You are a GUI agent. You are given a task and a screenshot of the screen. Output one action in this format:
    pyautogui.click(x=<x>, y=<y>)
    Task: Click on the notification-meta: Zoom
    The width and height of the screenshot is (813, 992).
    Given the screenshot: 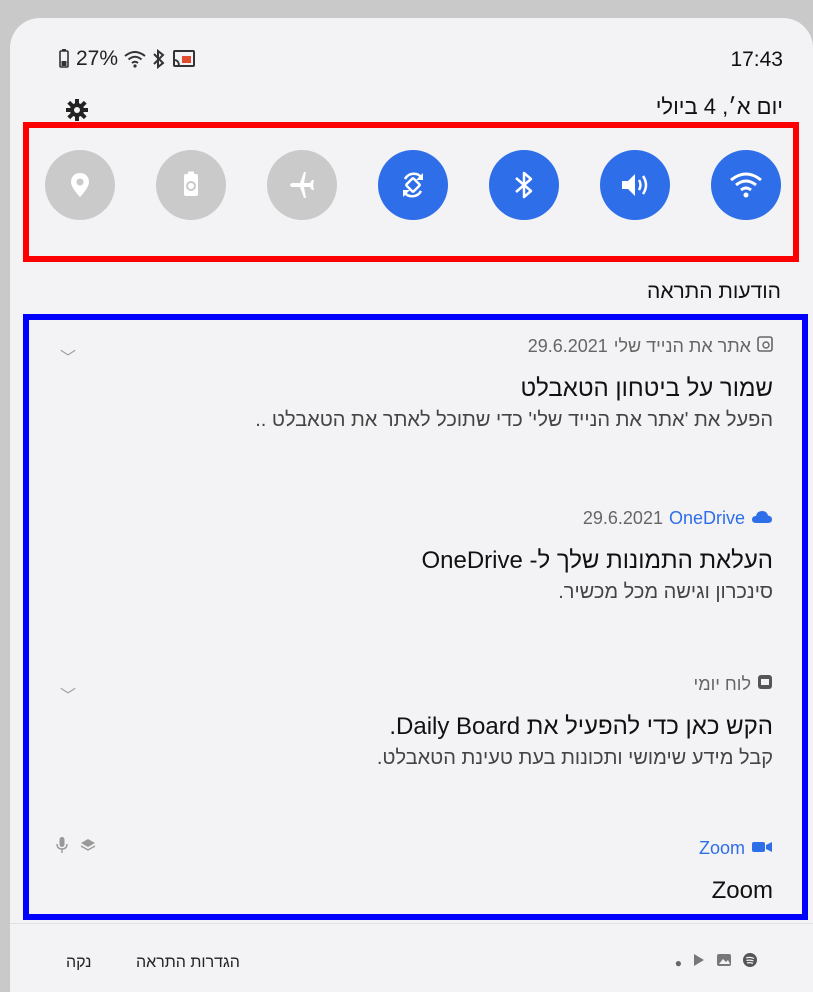 What is the action you would take?
    pyautogui.click(x=413, y=848)
    